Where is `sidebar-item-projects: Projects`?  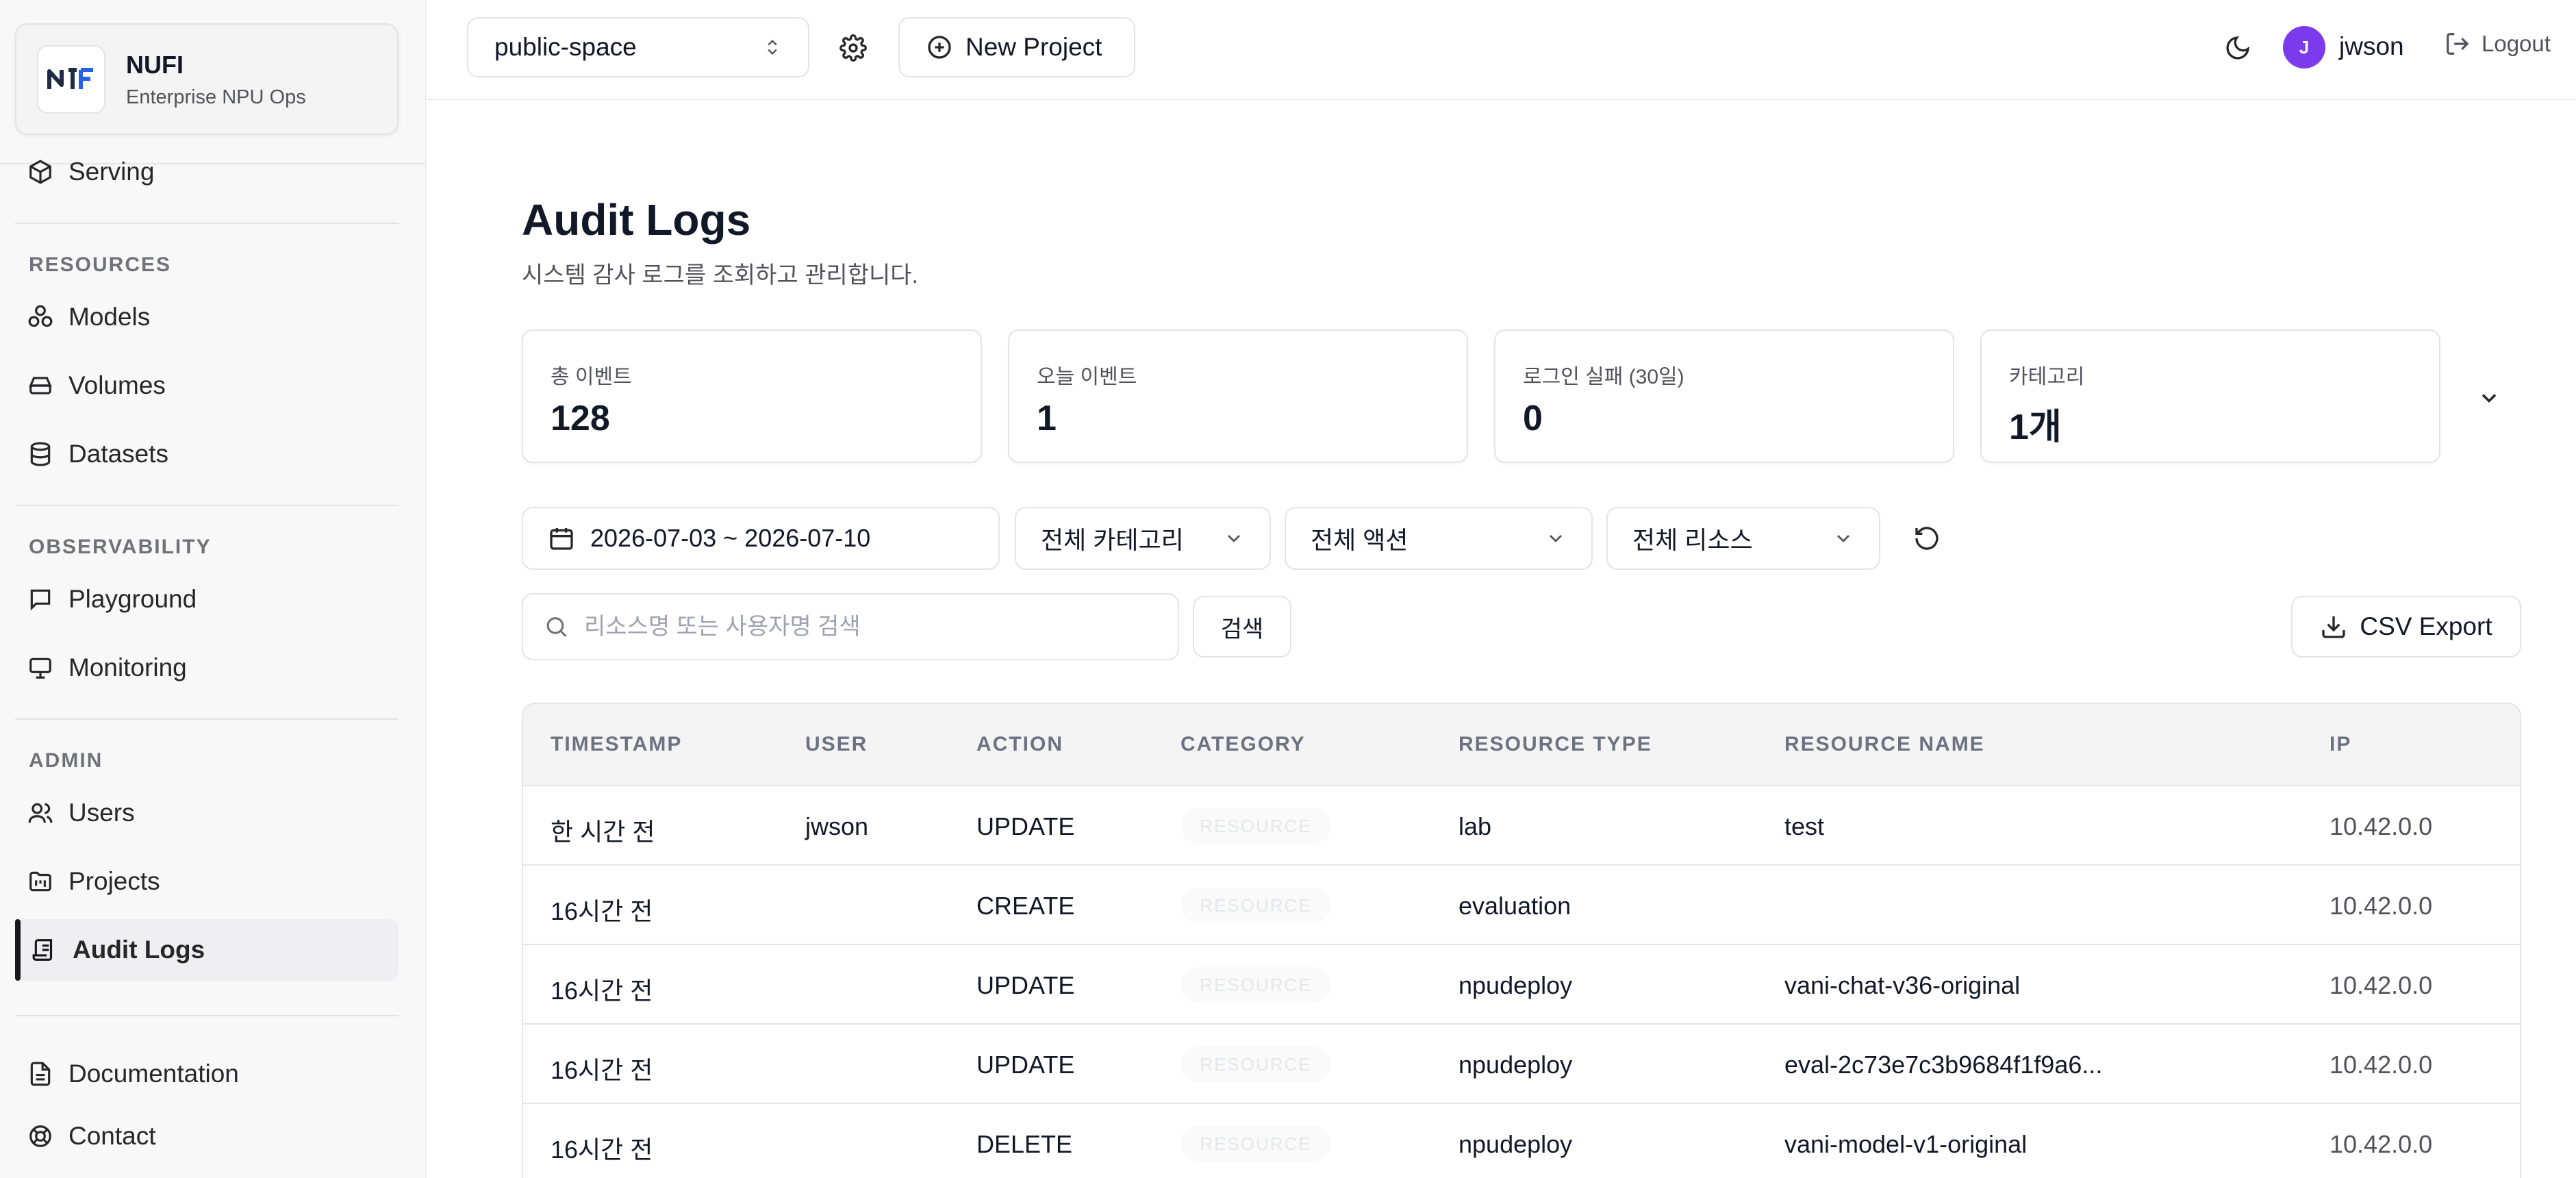 sidebar-item-projects: Projects is located at coordinates (93, 881).